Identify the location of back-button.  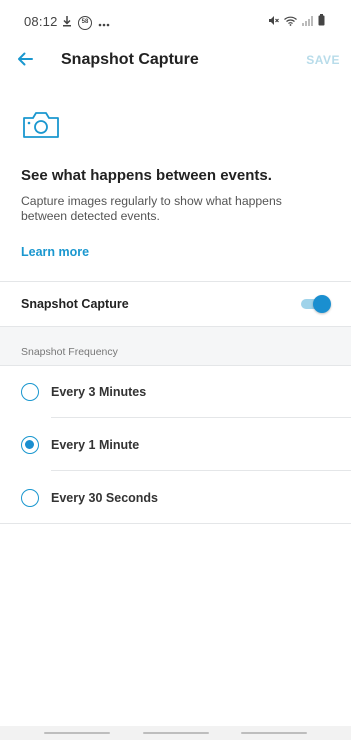
(25, 61).